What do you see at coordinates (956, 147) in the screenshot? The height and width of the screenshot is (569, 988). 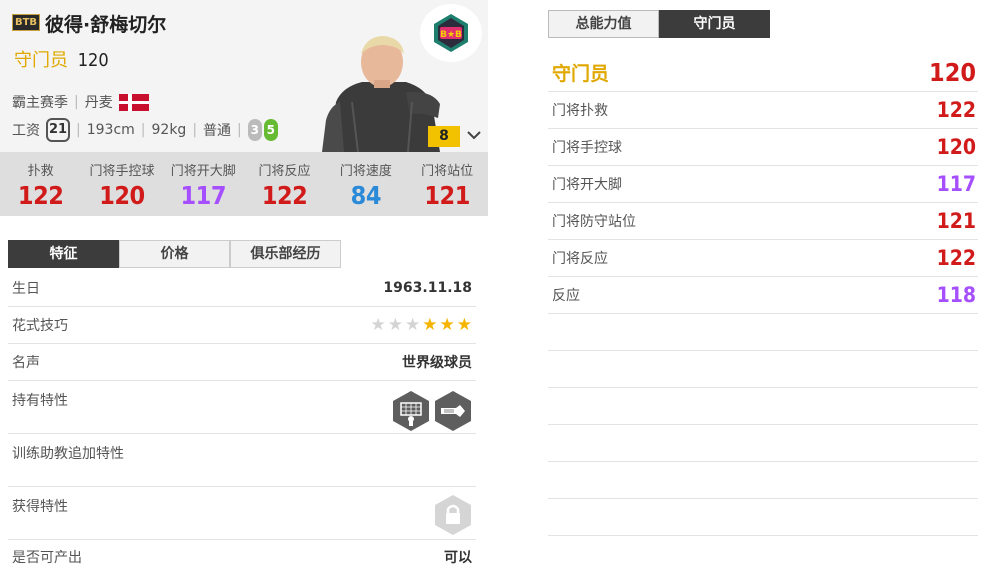 I see `attribute-value: 120` at bounding box center [956, 147].